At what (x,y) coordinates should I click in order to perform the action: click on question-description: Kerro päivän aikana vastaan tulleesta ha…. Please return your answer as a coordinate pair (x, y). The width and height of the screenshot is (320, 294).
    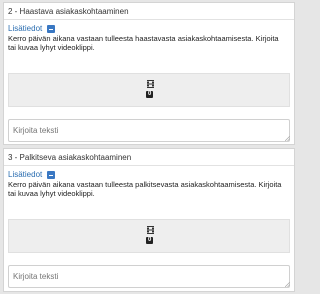
    Looking at the image, I should click on (143, 43).